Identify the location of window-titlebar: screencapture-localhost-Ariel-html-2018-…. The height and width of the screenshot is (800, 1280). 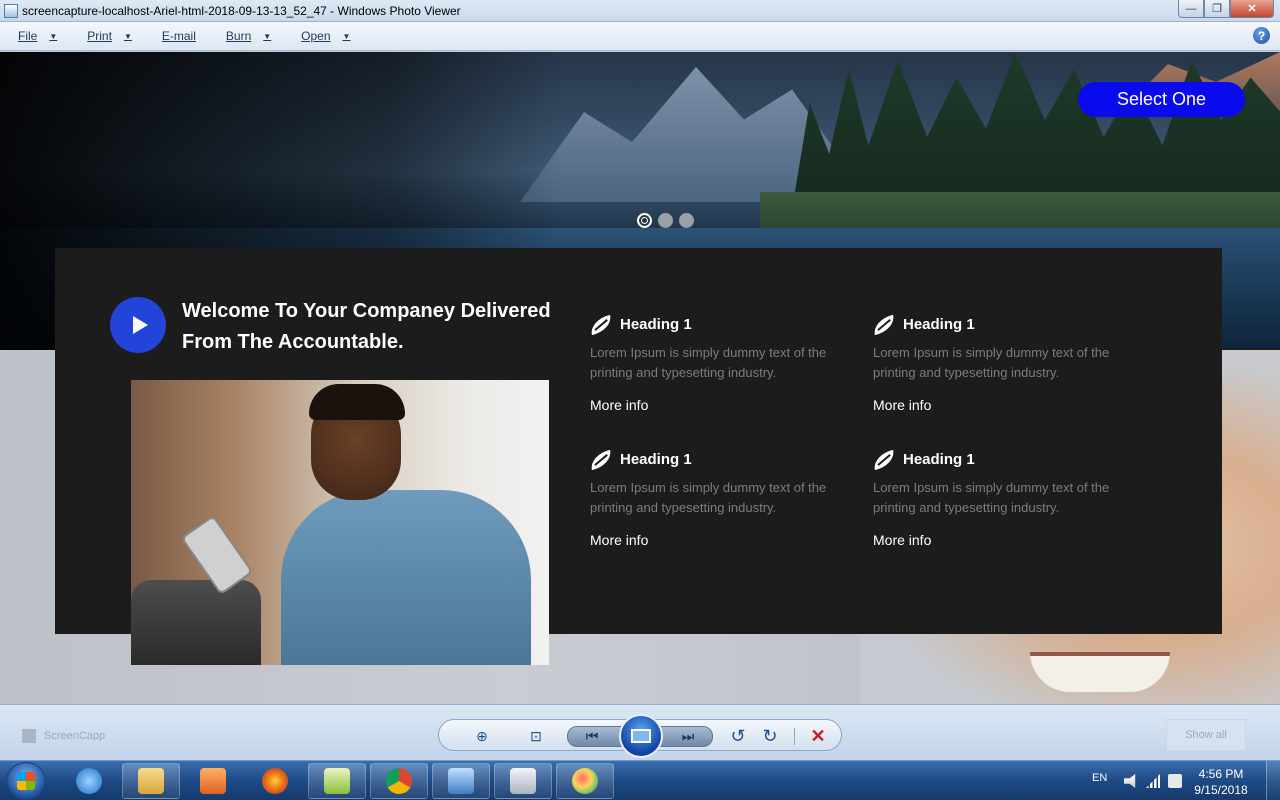
(640, 11).